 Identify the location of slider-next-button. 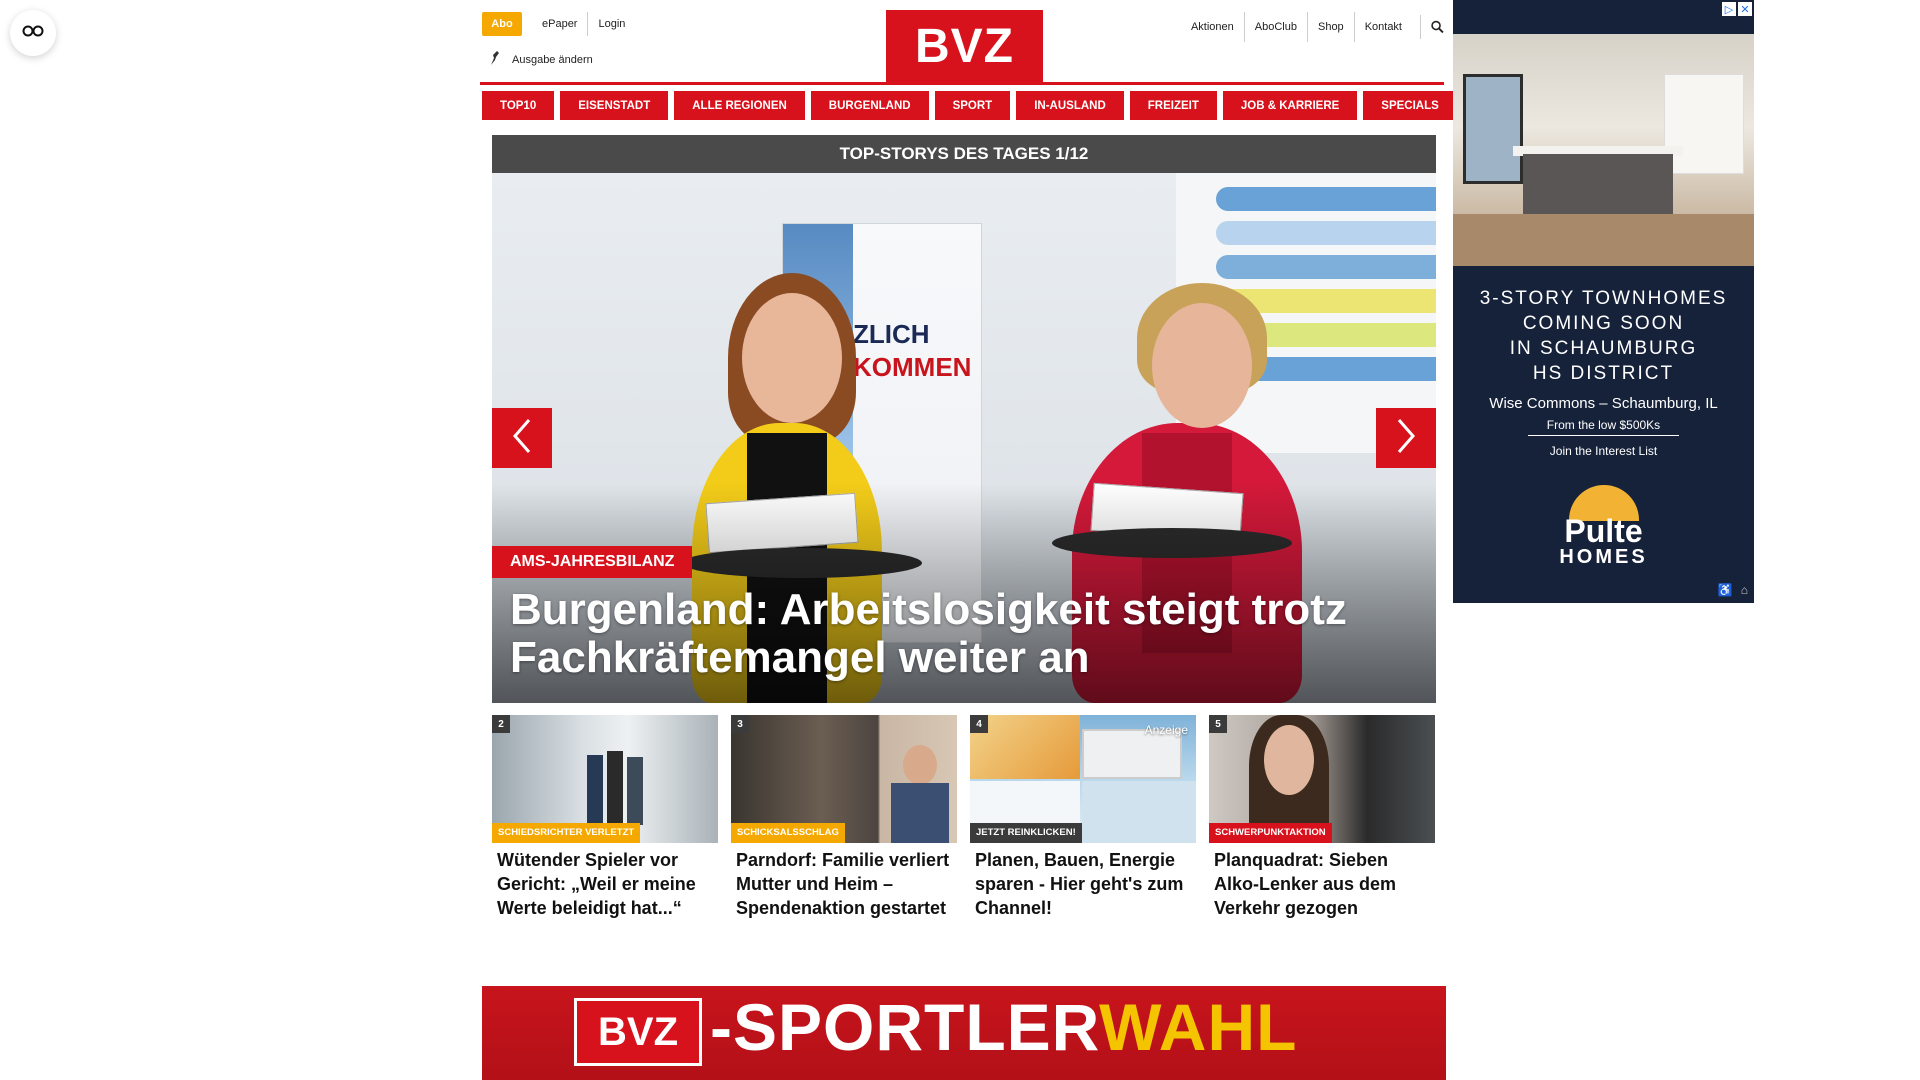
(1406, 438).